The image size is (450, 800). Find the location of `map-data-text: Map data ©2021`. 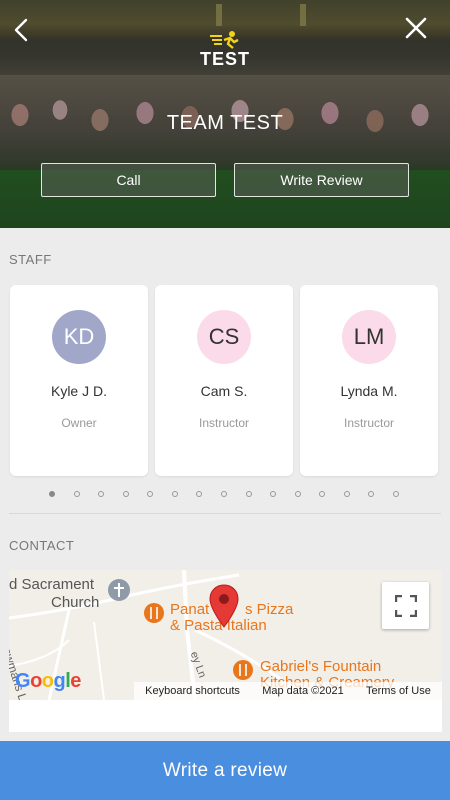

map-data-text: Map data ©2021 is located at coordinates (303, 691).